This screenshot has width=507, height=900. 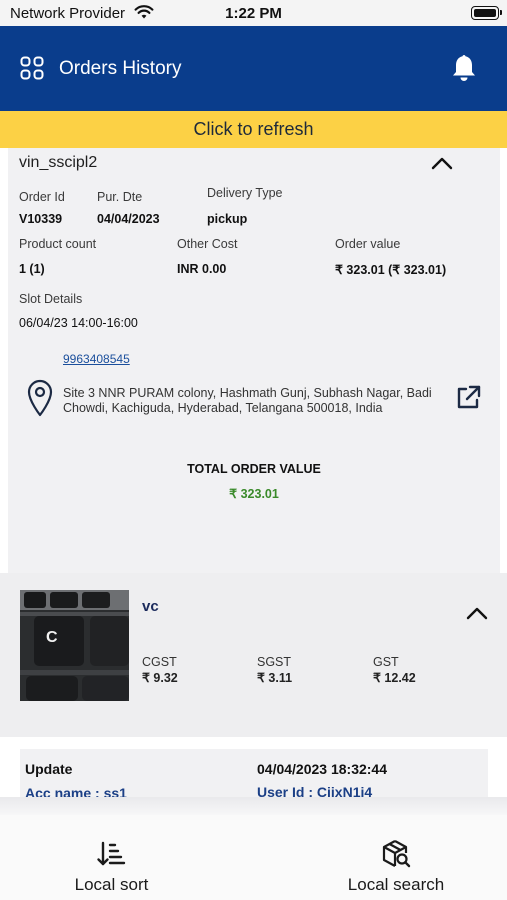 I want to click on store-name: vin_sscipl2, so click(x=58, y=162).